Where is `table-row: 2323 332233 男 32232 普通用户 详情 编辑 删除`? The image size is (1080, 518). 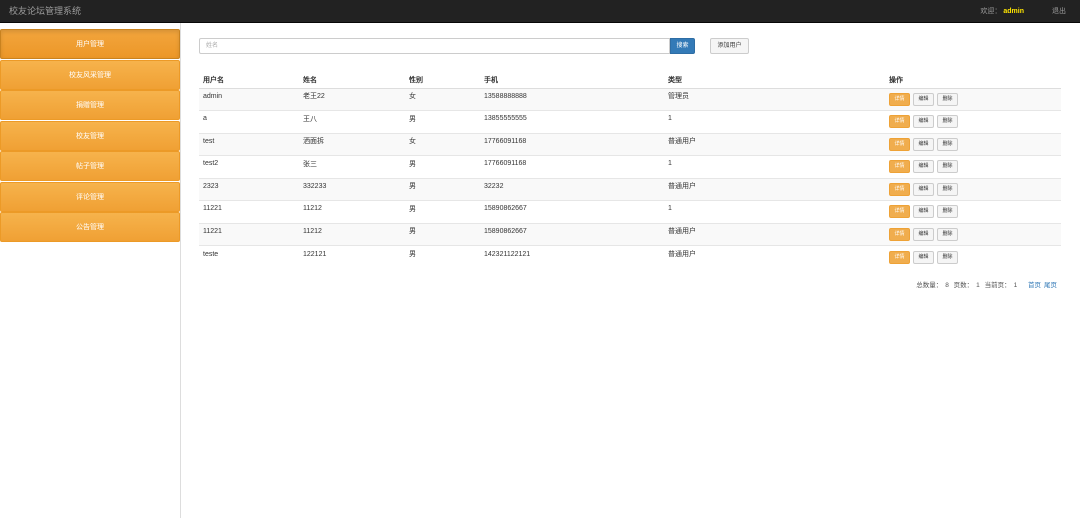 table-row: 2323 332233 男 32232 普通用户 详情 编辑 删除 is located at coordinates (630, 189).